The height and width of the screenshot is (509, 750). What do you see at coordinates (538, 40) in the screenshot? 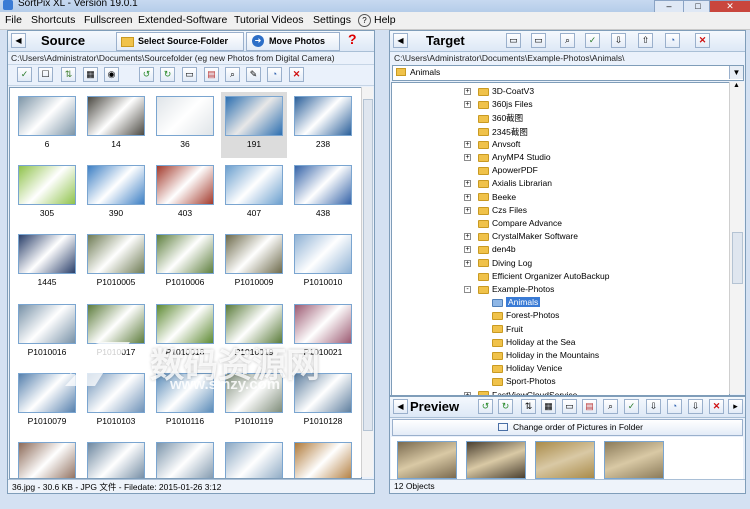
I see `rename-icon: ▭` at bounding box center [538, 40].